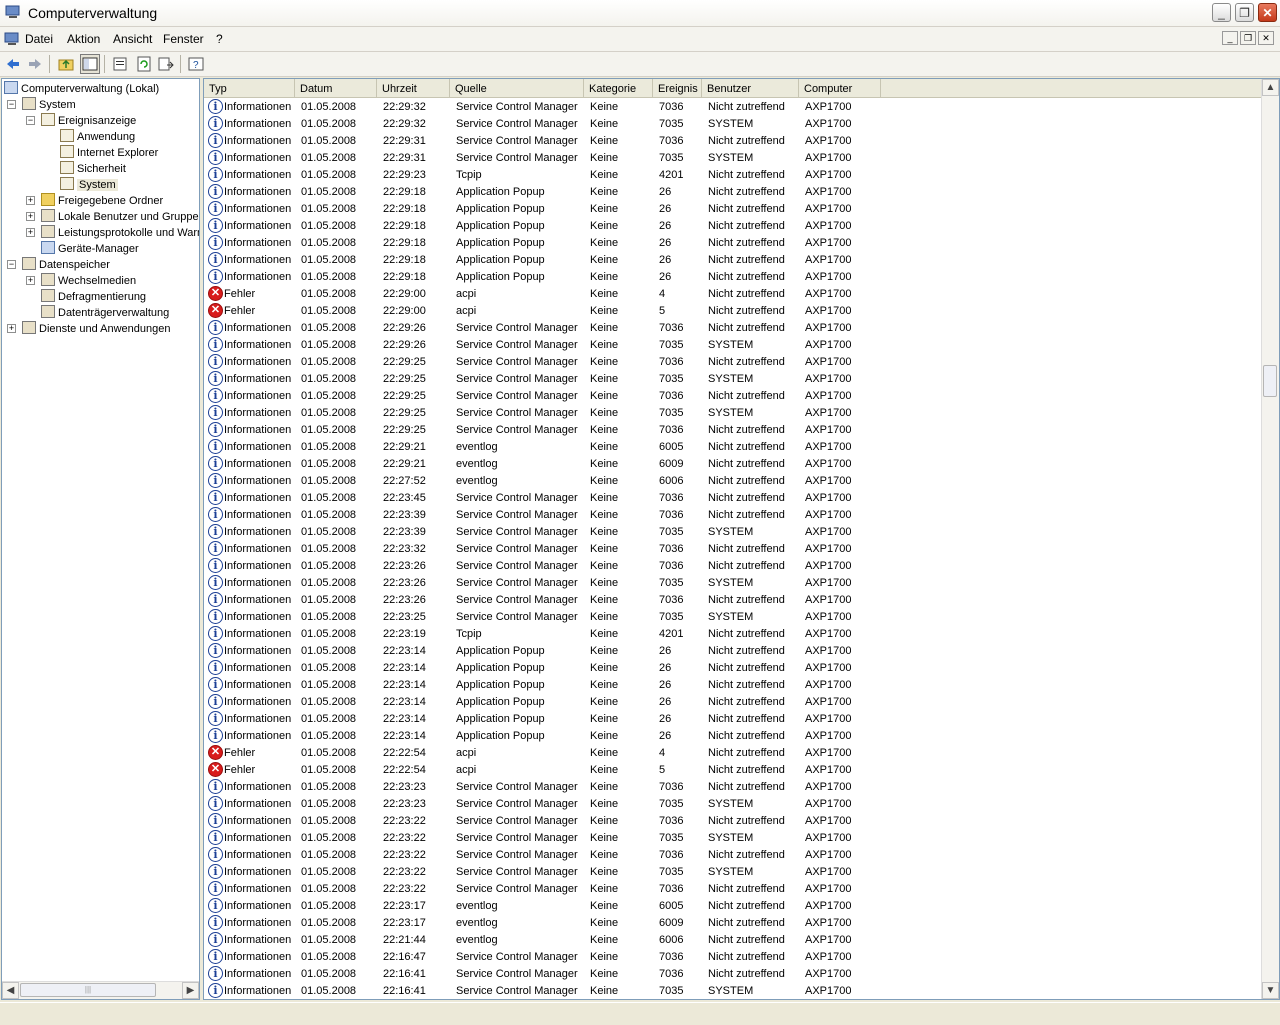 This screenshot has height=1025, width=1280. Describe the element at coordinates (81, 89) in the screenshot. I see `tree-item-root: Computerverwaltung (Lokal)` at that location.